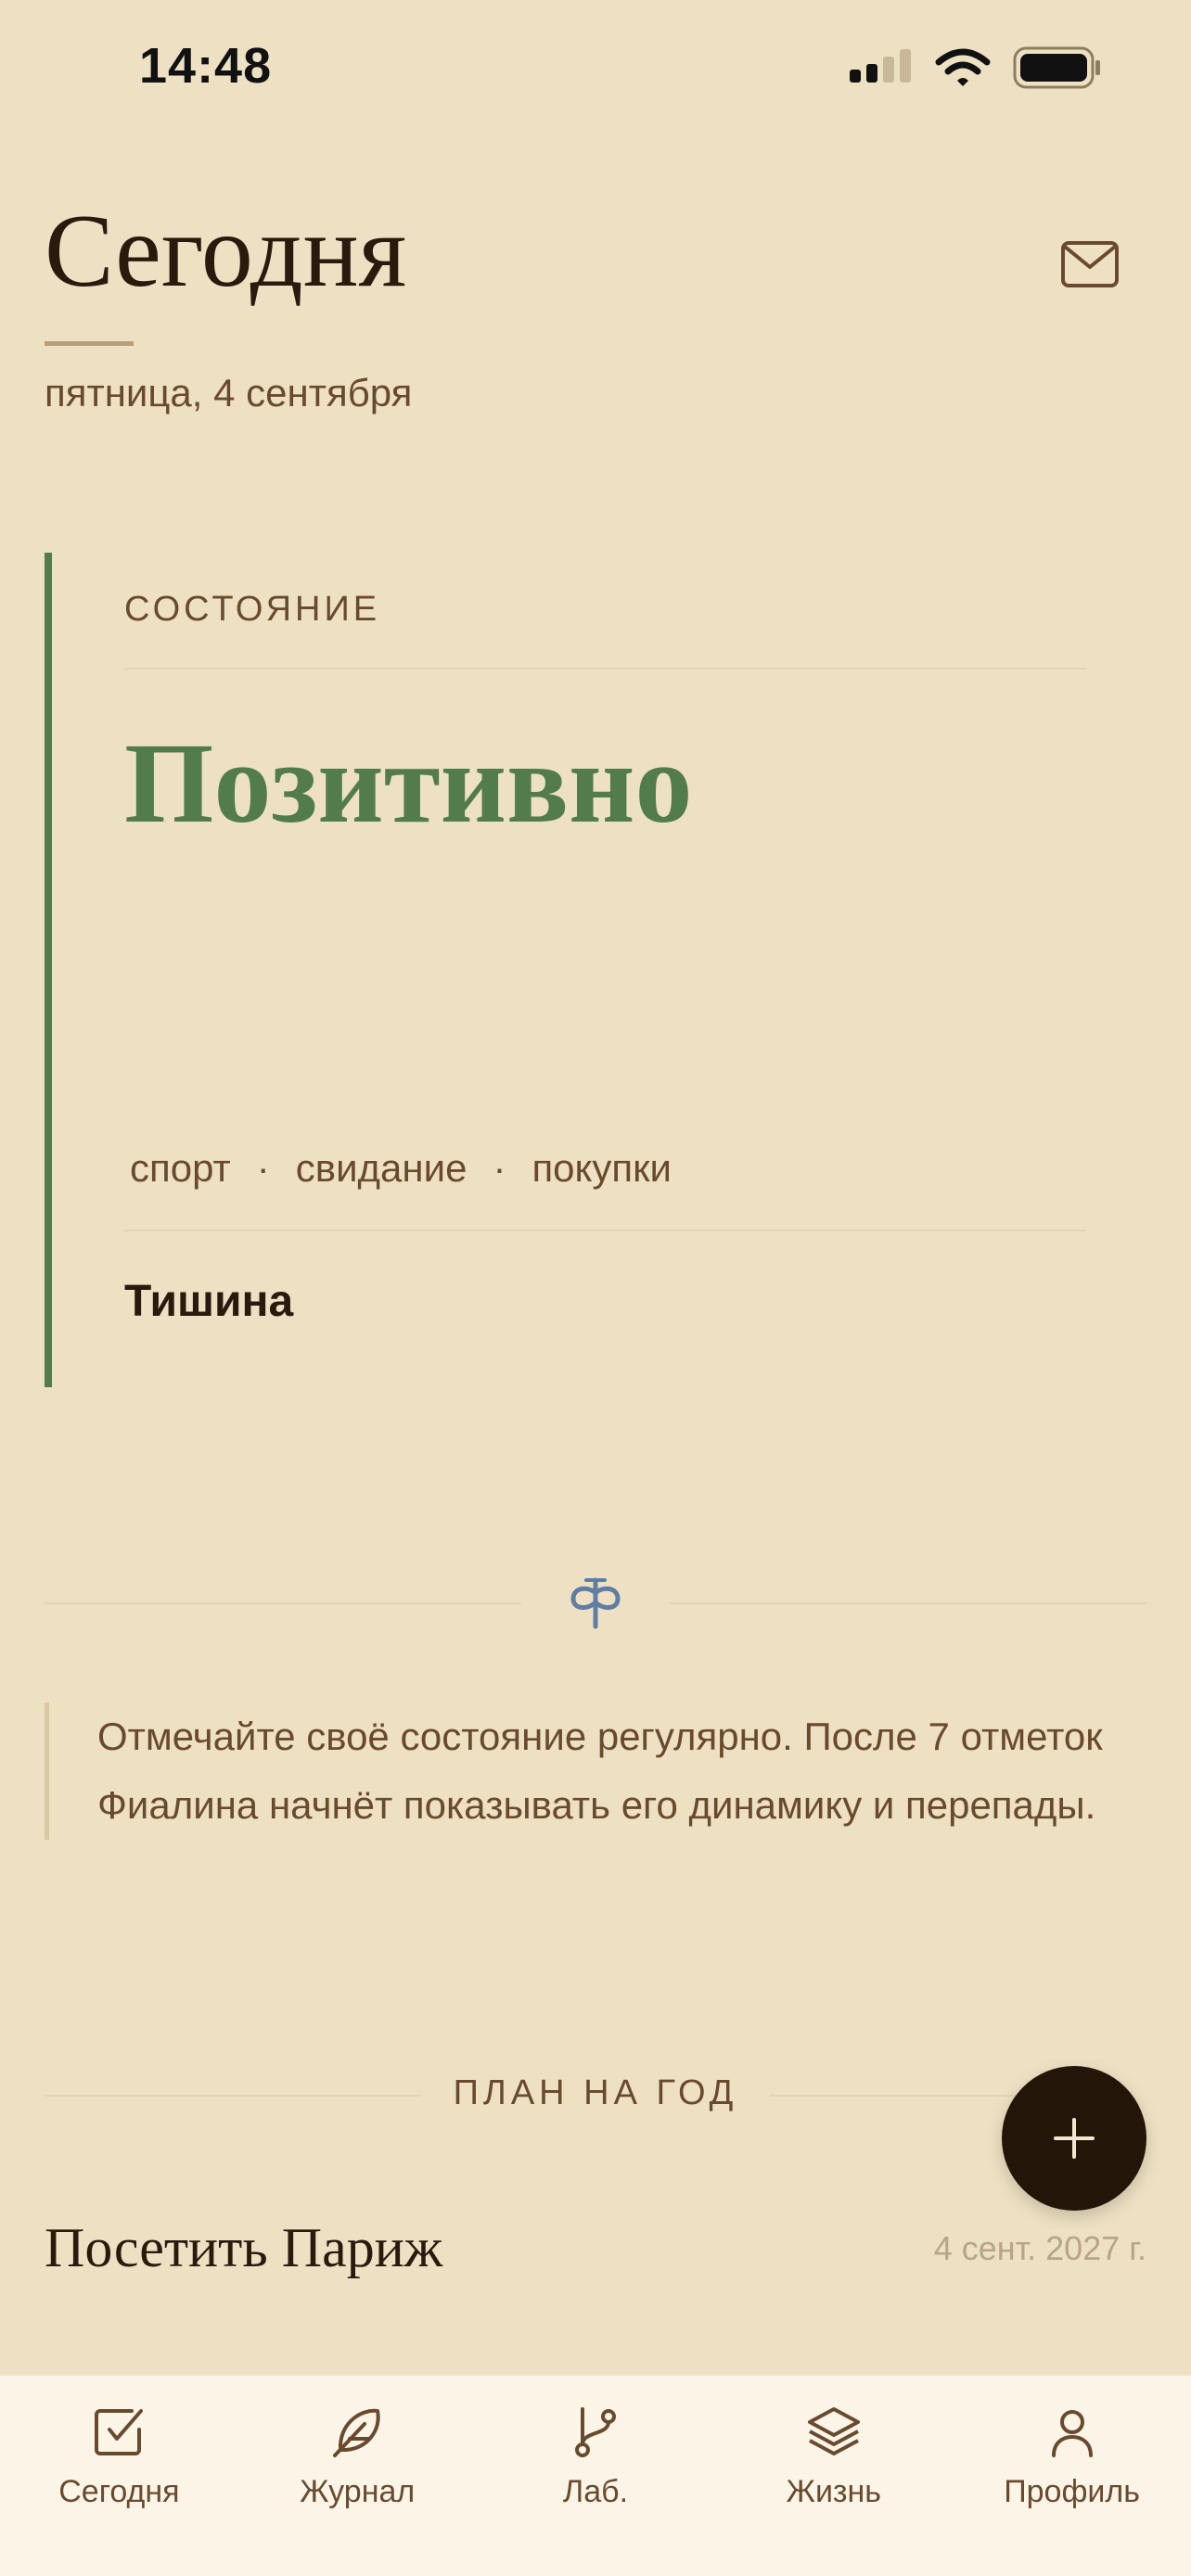 The height and width of the screenshot is (2576, 1191). Describe the element at coordinates (1072, 2433) in the screenshot. I see `user-icon` at that location.